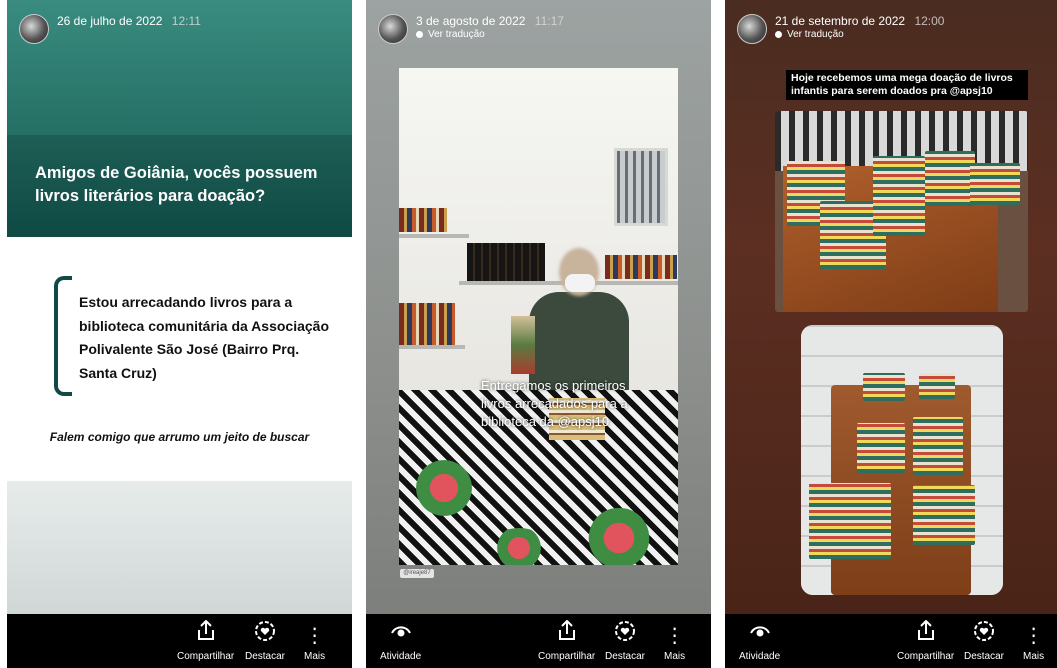 The image size is (1057, 668). Describe the element at coordinates (929, 21) in the screenshot. I see `story-time: 12:00` at that location.